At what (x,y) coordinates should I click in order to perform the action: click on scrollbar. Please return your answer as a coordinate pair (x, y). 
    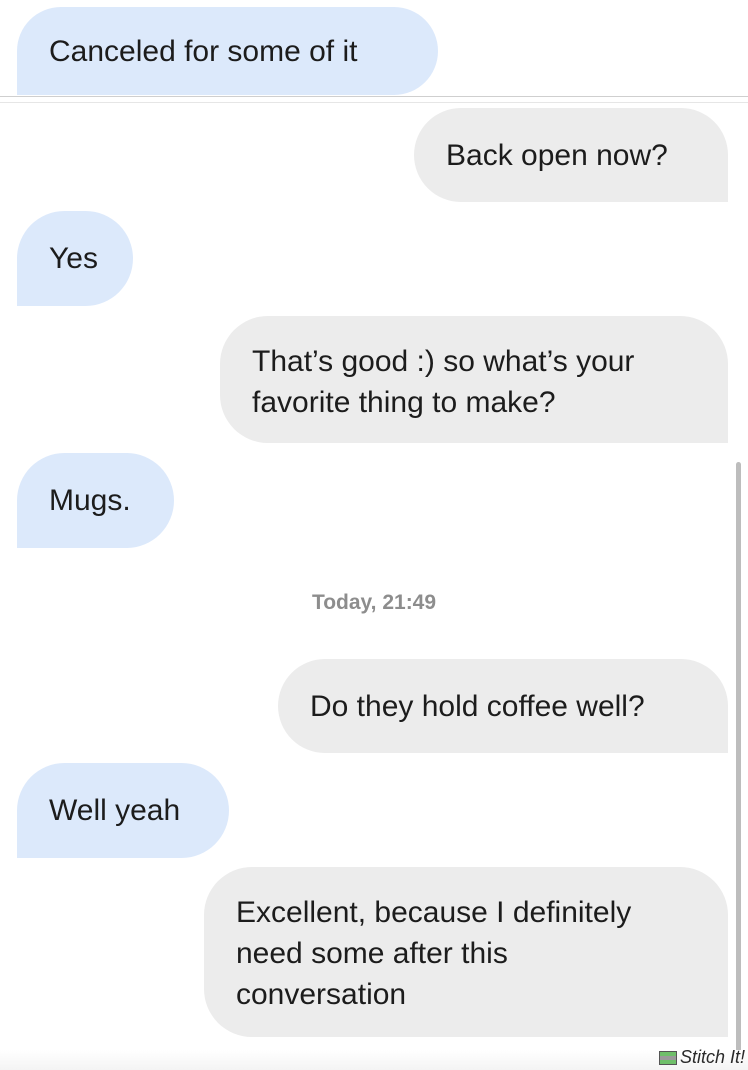
    Looking at the image, I should click on (738, 757).